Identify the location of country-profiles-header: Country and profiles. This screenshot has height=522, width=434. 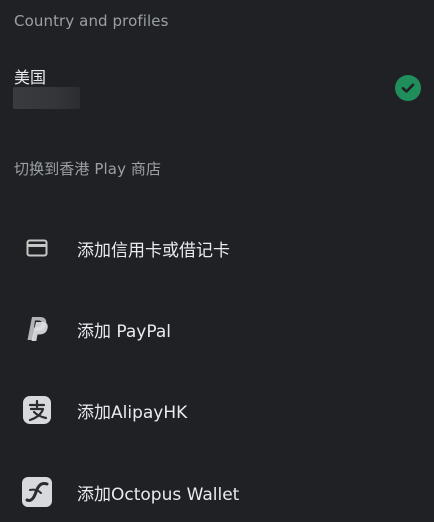
(91, 21).